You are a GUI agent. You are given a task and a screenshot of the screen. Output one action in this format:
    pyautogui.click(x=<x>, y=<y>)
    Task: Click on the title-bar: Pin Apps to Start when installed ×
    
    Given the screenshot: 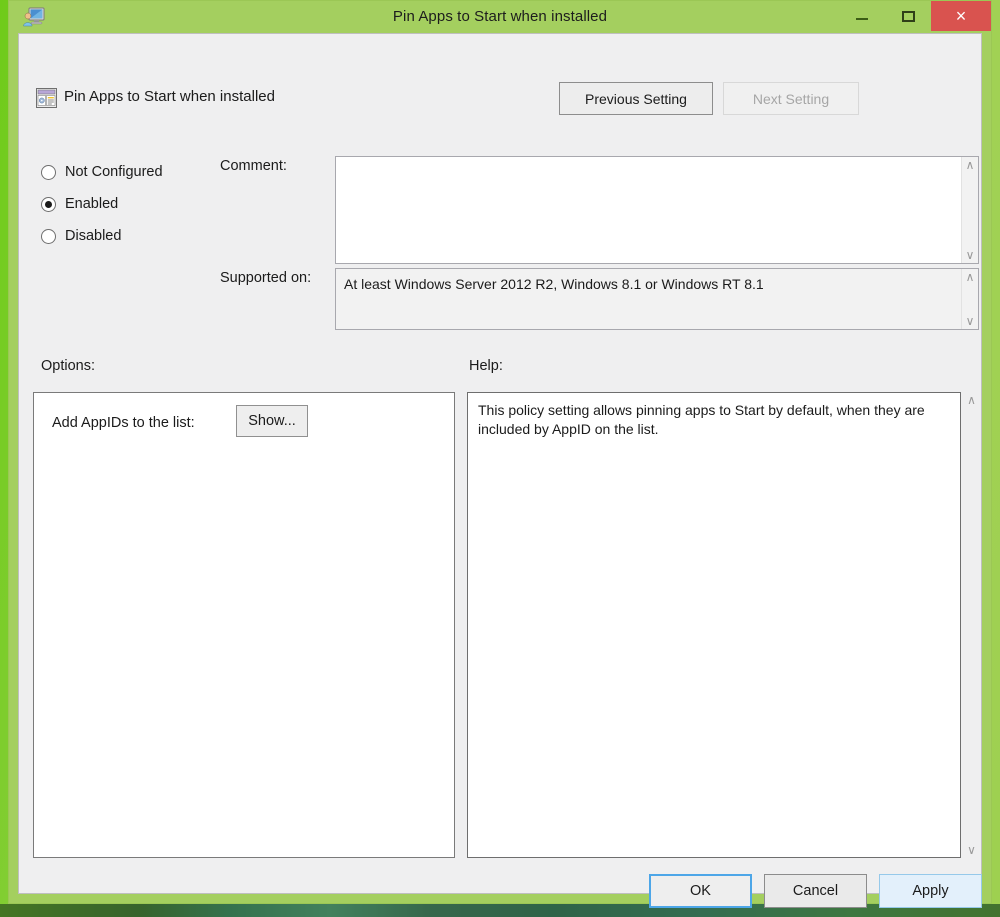 What is the action you would take?
    pyautogui.click(x=500, y=17)
    